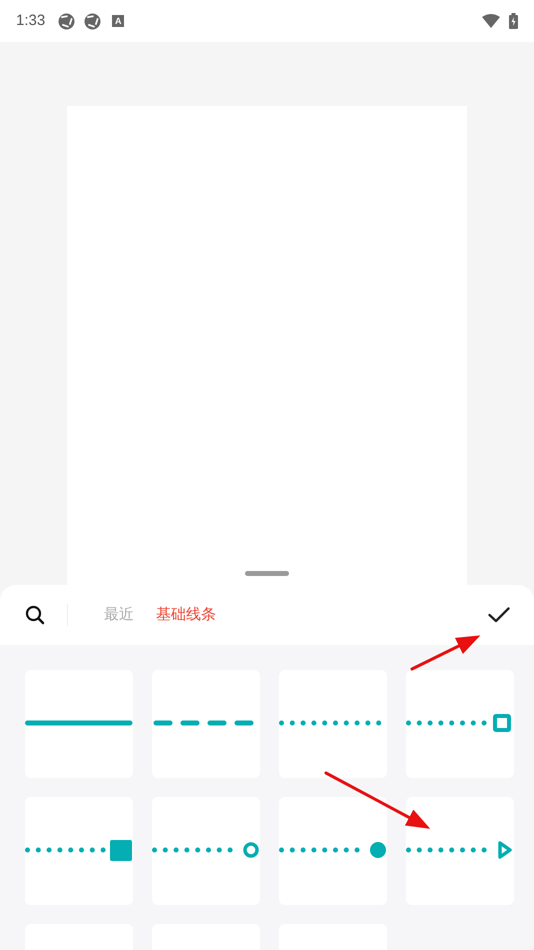 Image resolution: width=534 pixels, height=950 pixels. I want to click on notification-icon: A, so click(118, 21).